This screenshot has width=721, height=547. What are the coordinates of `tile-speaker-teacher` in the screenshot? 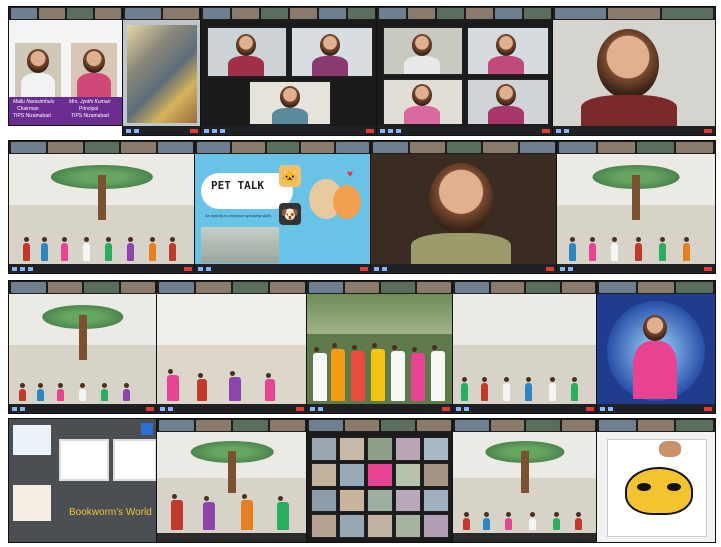 It's located at (464, 207).